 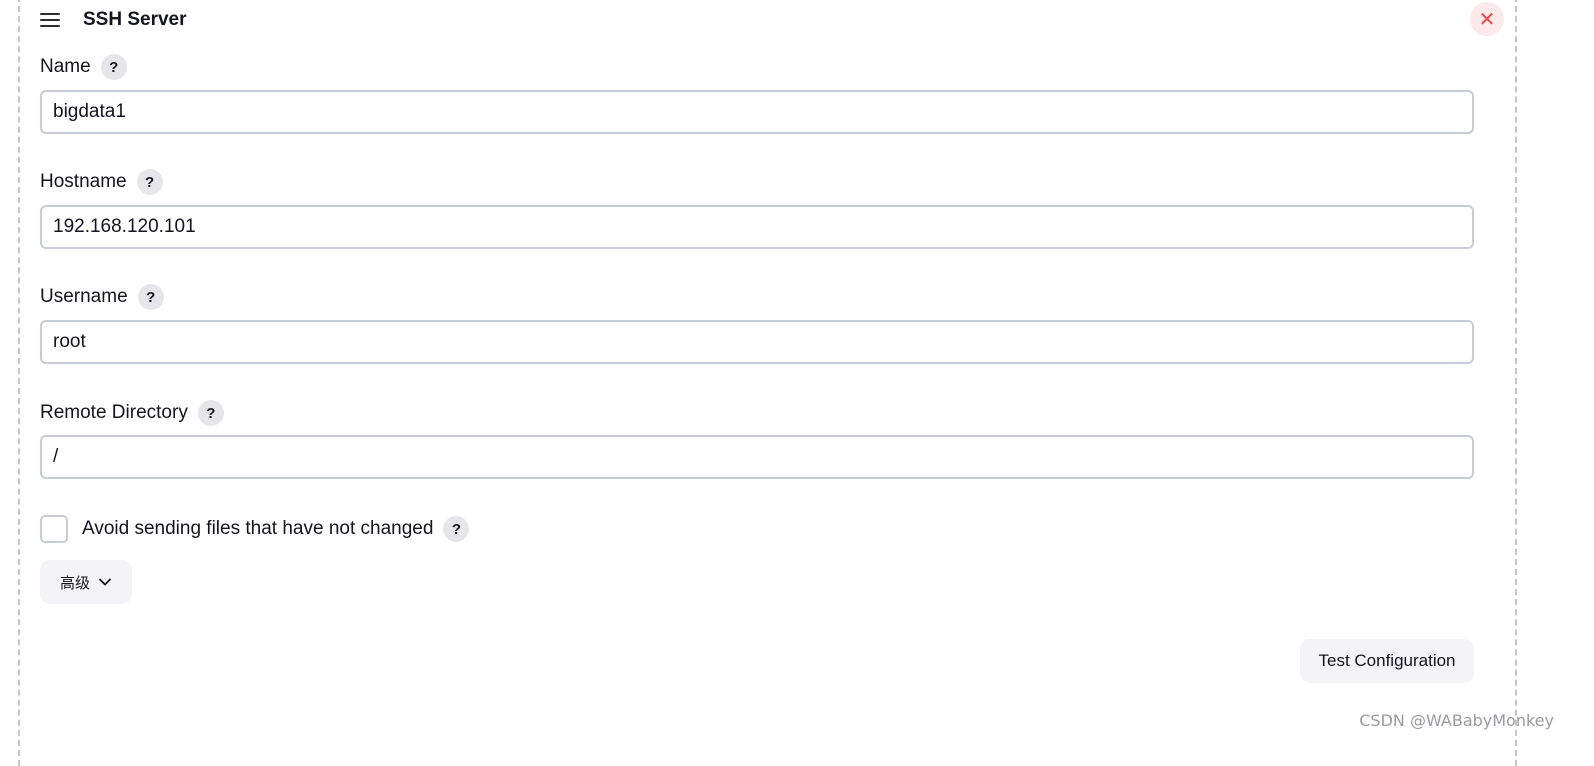 I want to click on close-icon: ✕, so click(x=1487, y=19).